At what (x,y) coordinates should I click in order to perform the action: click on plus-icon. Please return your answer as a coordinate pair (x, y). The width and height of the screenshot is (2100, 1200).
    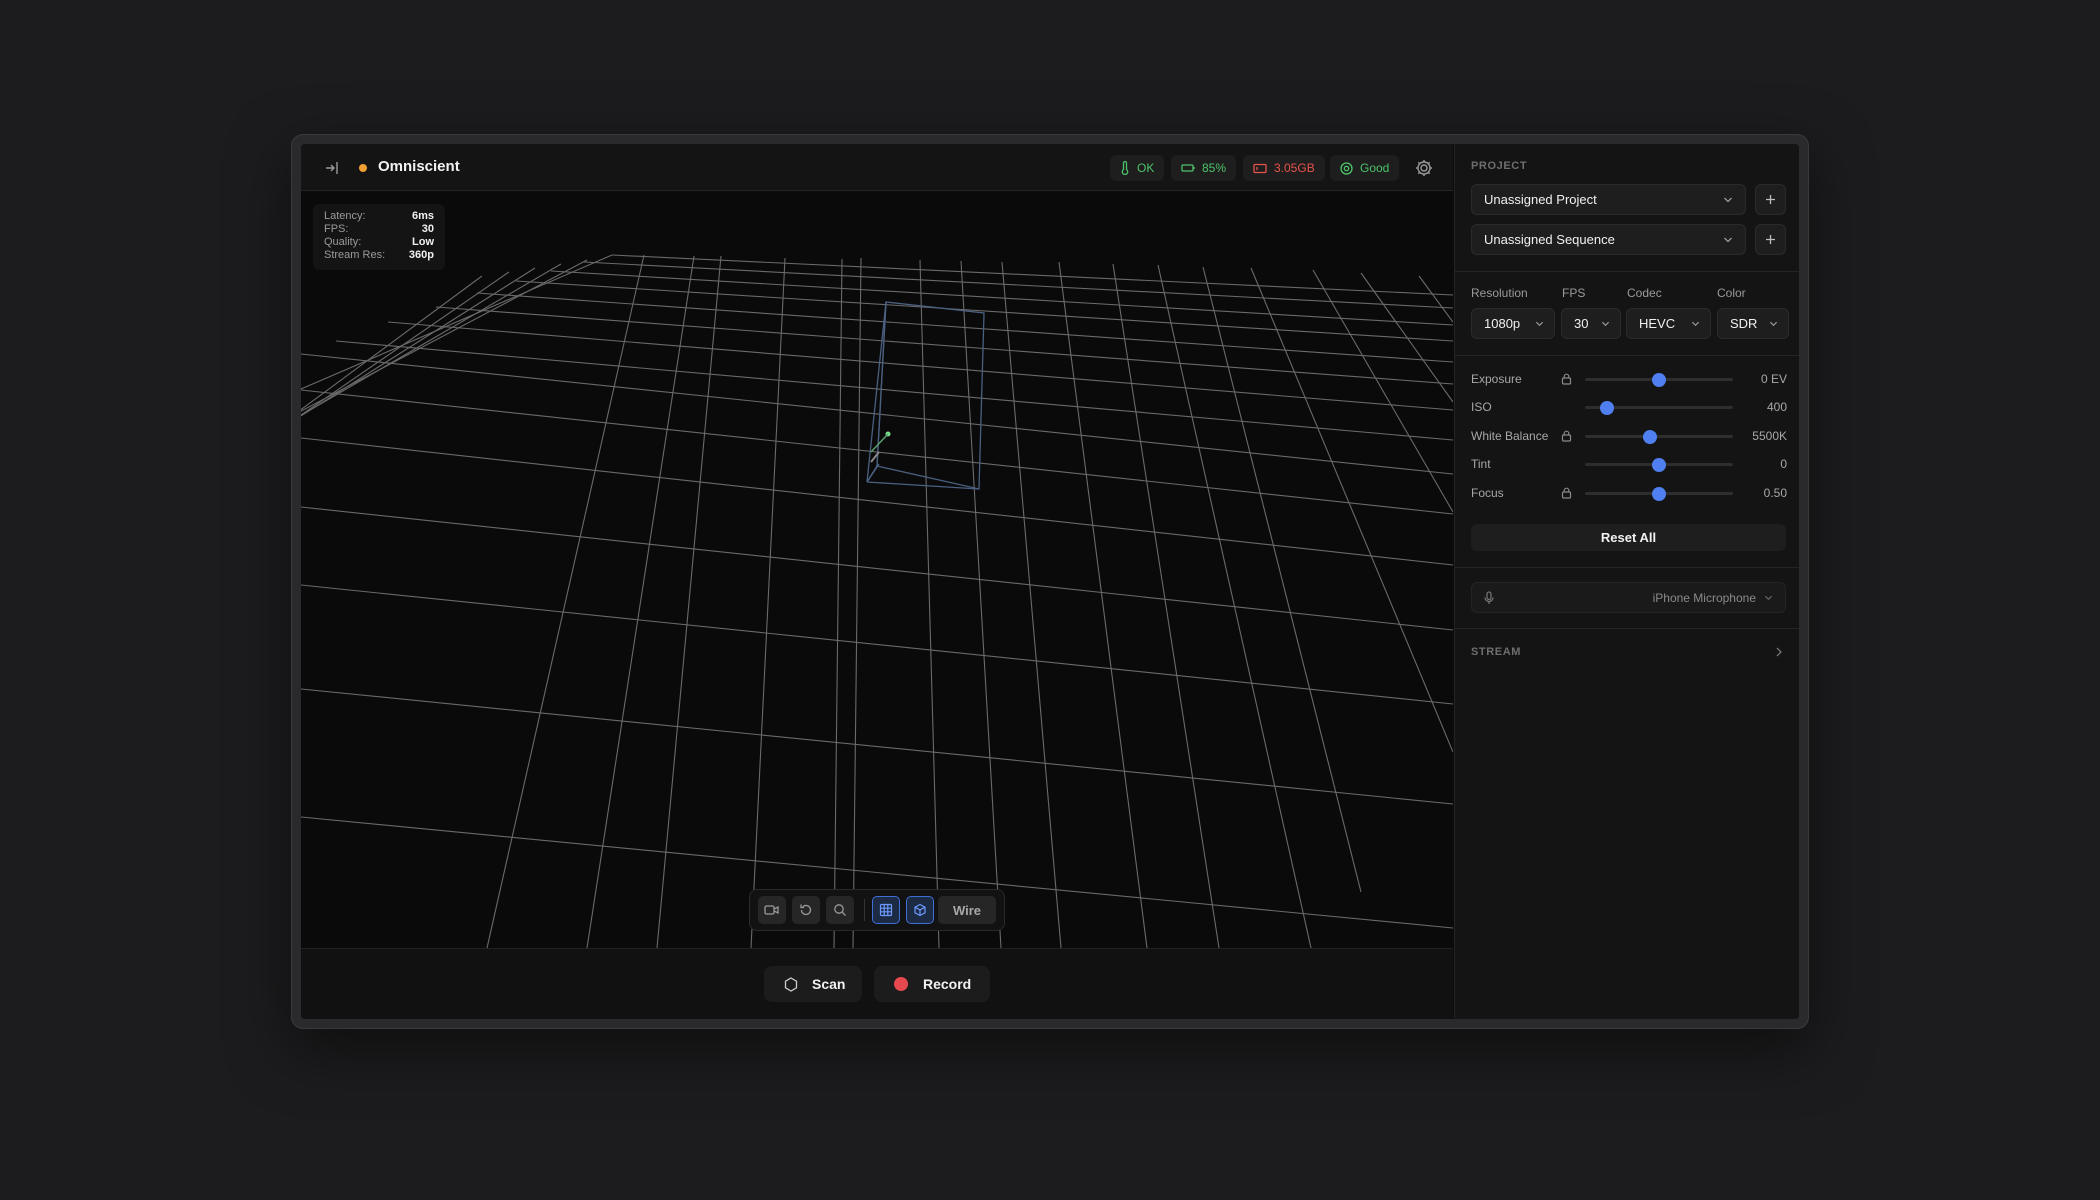
    Looking at the image, I should click on (1770, 239).